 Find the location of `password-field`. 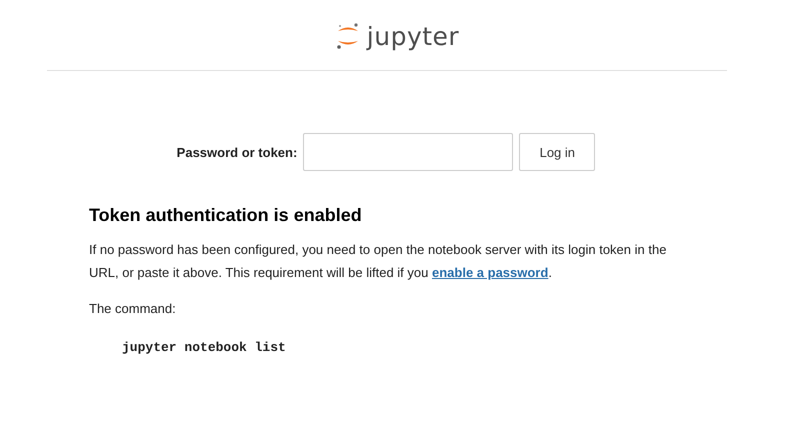

password-field is located at coordinates (408, 152).